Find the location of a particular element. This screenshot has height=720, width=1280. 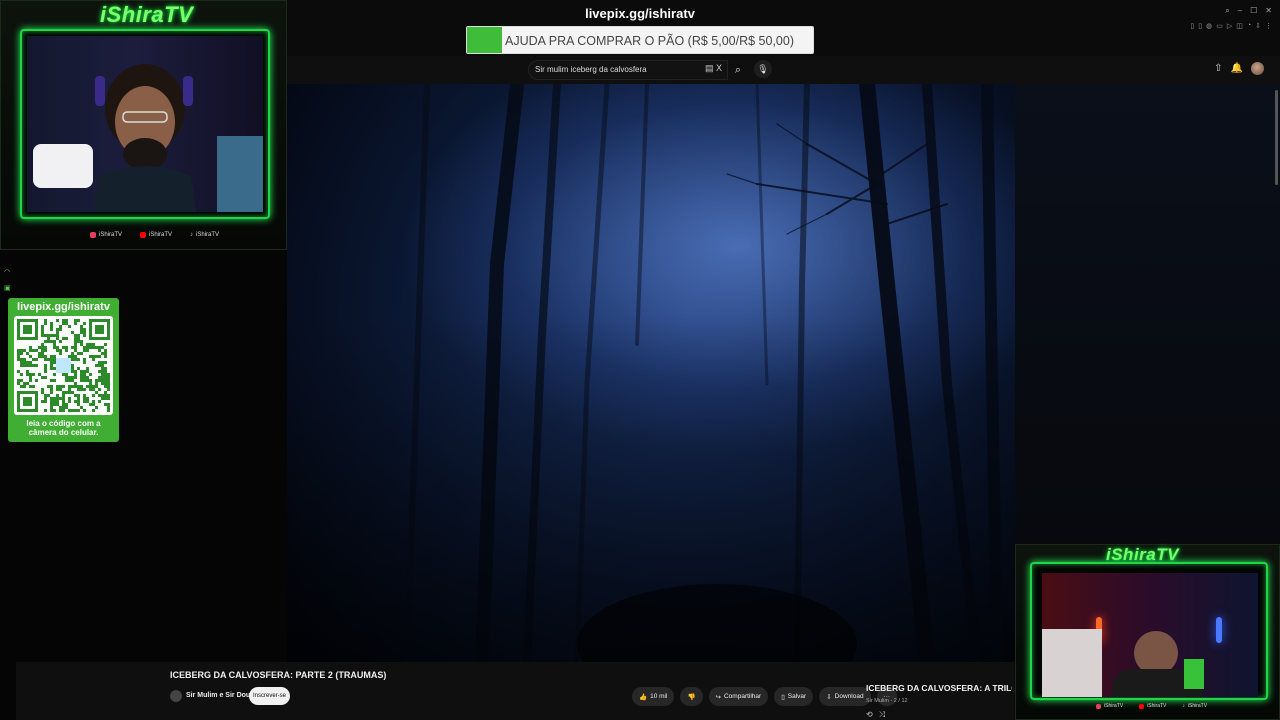

search-icon: ⌕ is located at coordinates (1227, 11).